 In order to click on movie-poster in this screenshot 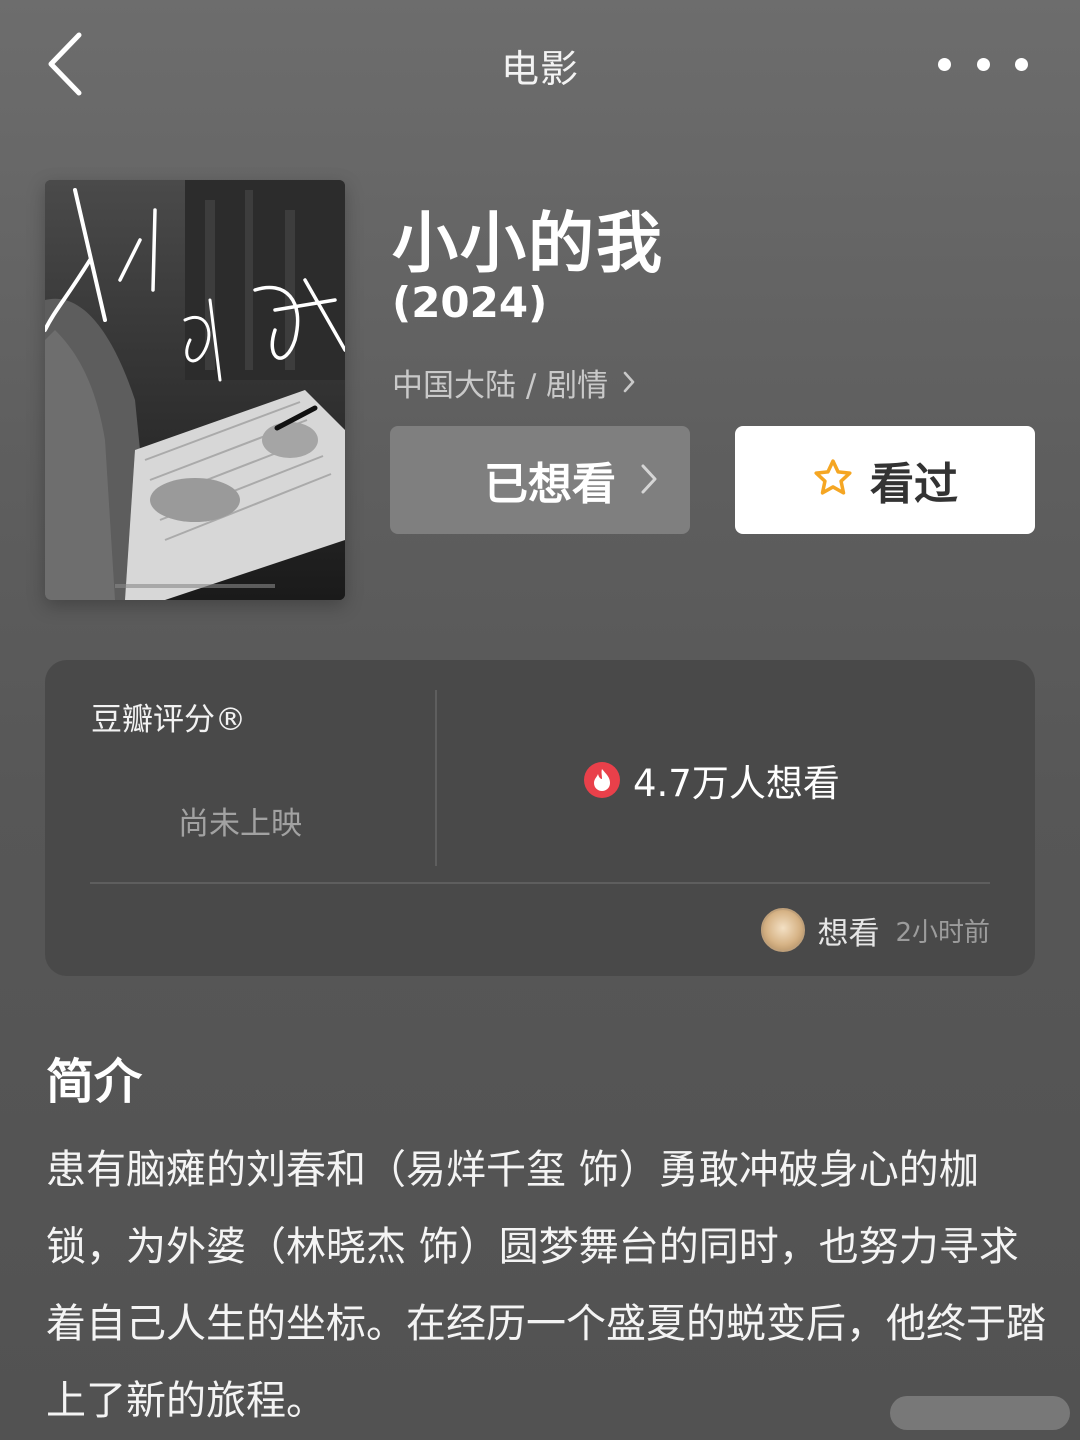, I will do `click(195, 390)`.